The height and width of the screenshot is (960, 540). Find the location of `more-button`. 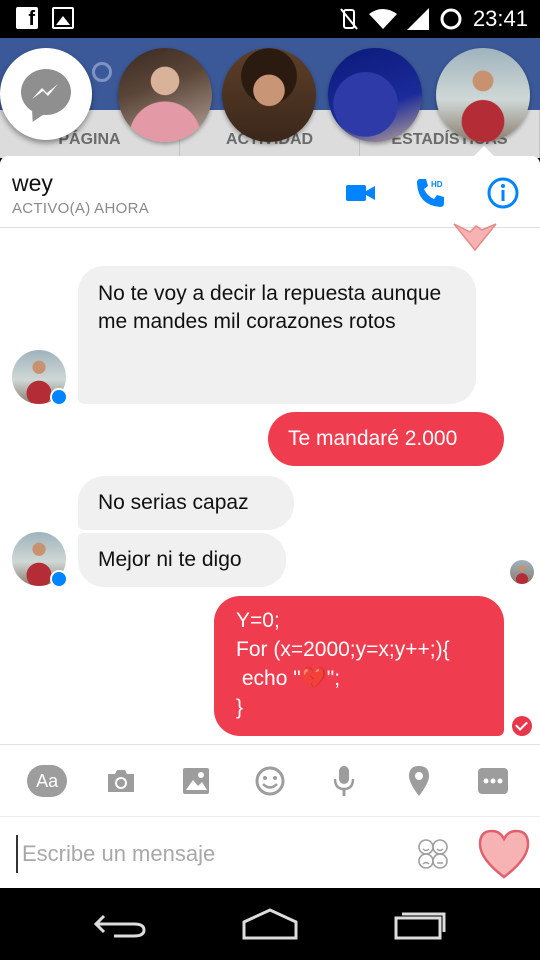

more-button is located at coordinates (493, 781).